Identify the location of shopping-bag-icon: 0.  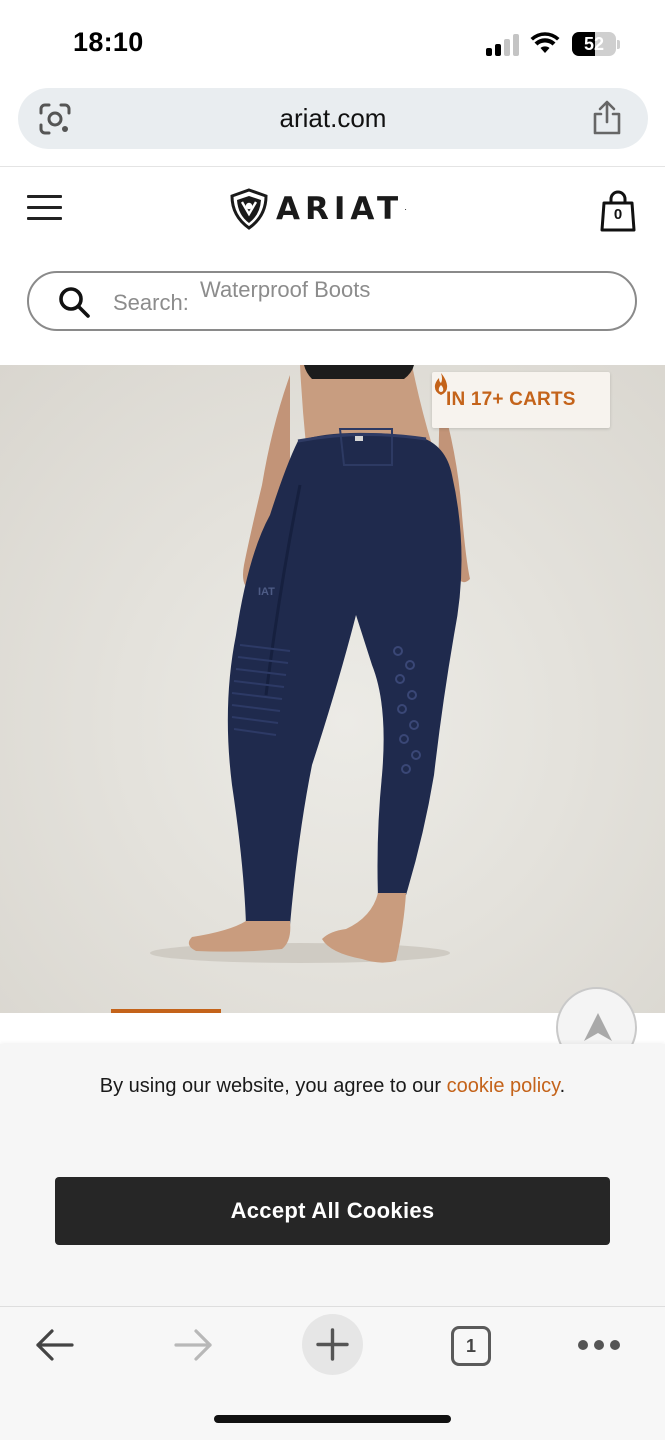
(618, 211).